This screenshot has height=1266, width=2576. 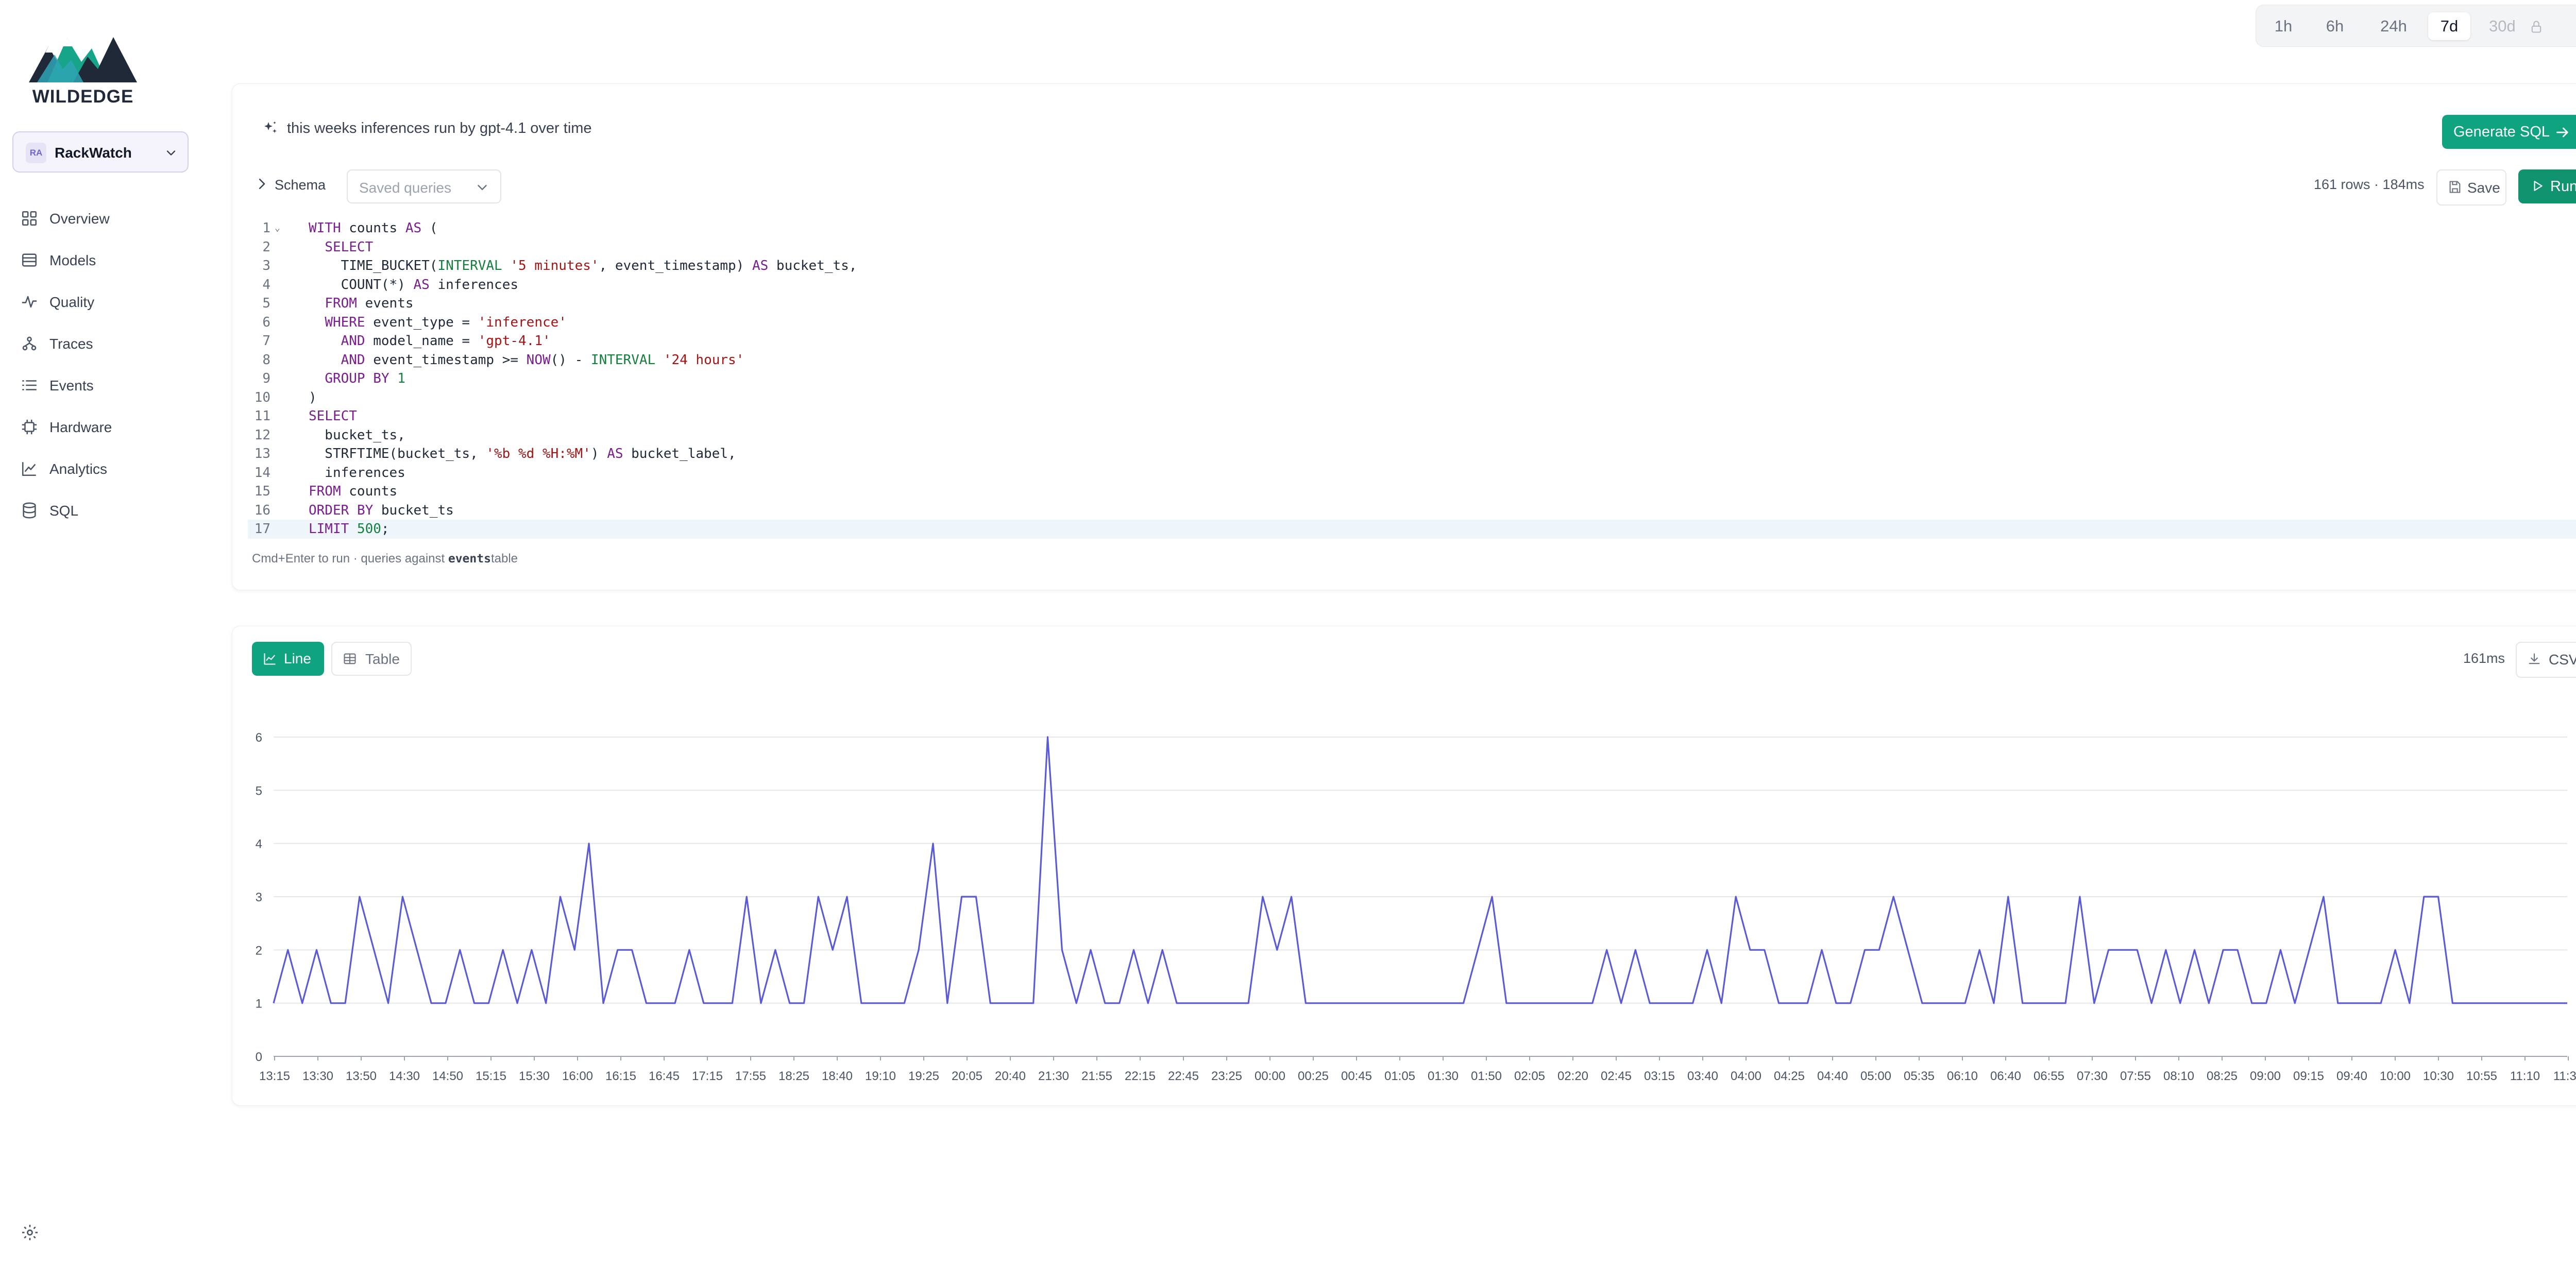 What do you see at coordinates (30, 1232) in the screenshot?
I see `gear-icon` at bounding box center [30, 1232].